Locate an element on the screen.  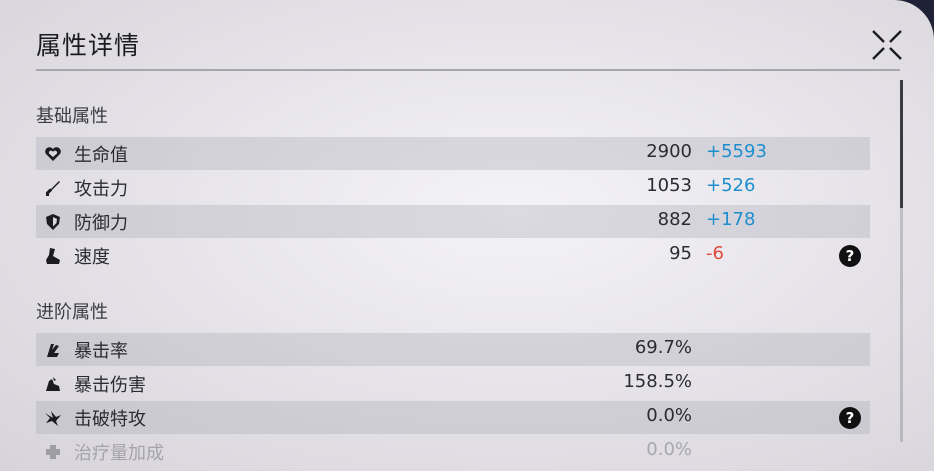
advanced-attributes-heading: 进阶属性 is located at coordinates (72, 312).